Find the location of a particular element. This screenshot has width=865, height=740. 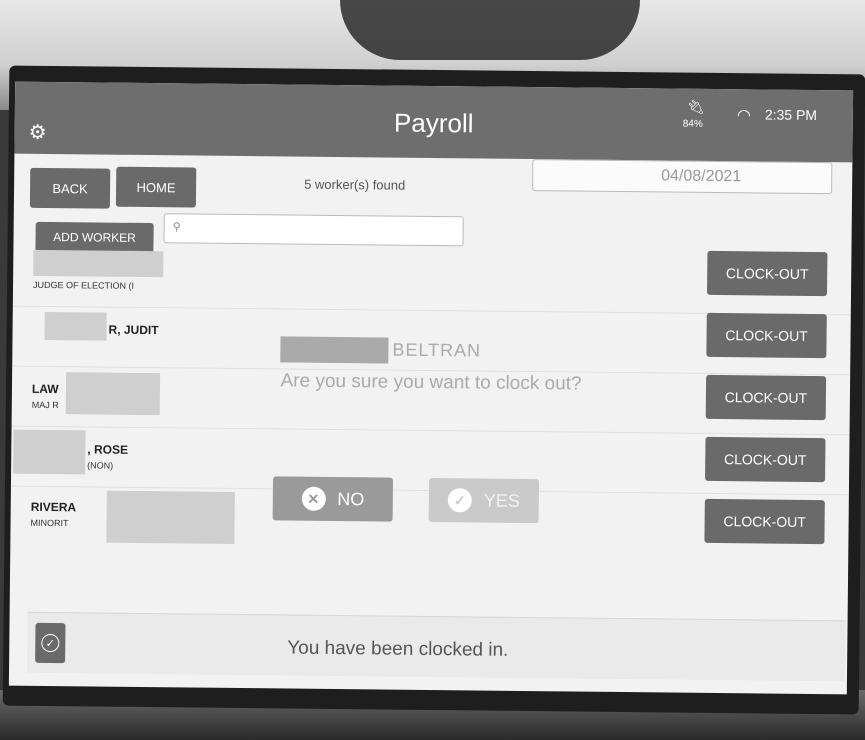

wifi-icon: ◠ is located at coordinates (743, 116).